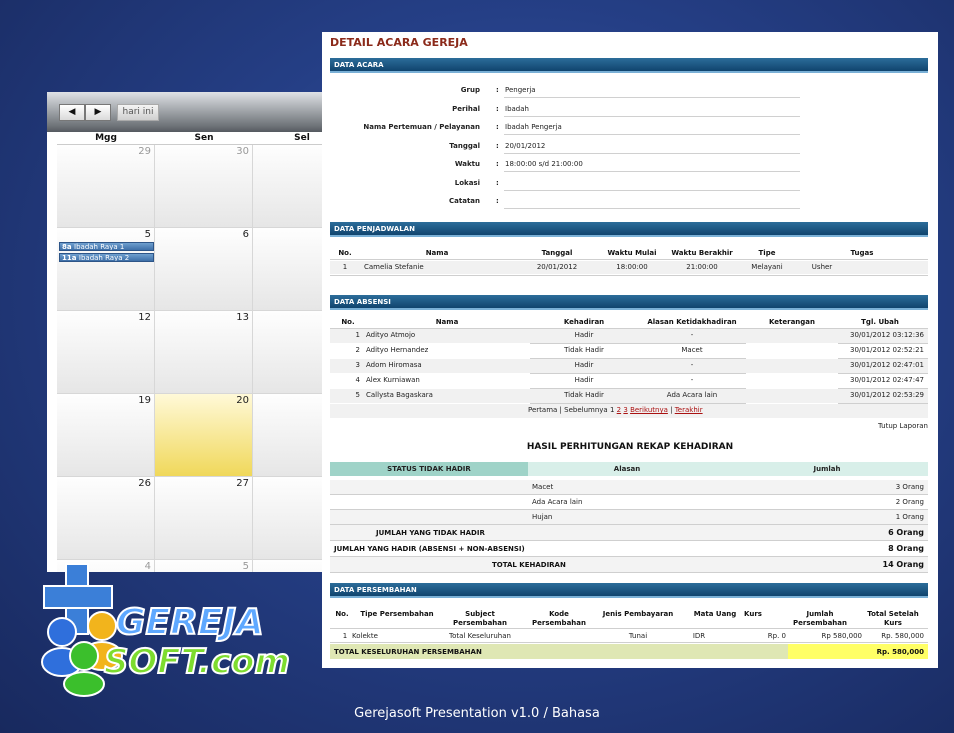 This screenshot has width=954, height=733. What do you see at coordinates (692, 395) in the screenshot?
I see `table-cell: Ada Acara lain` at bounding box center [692, 395].